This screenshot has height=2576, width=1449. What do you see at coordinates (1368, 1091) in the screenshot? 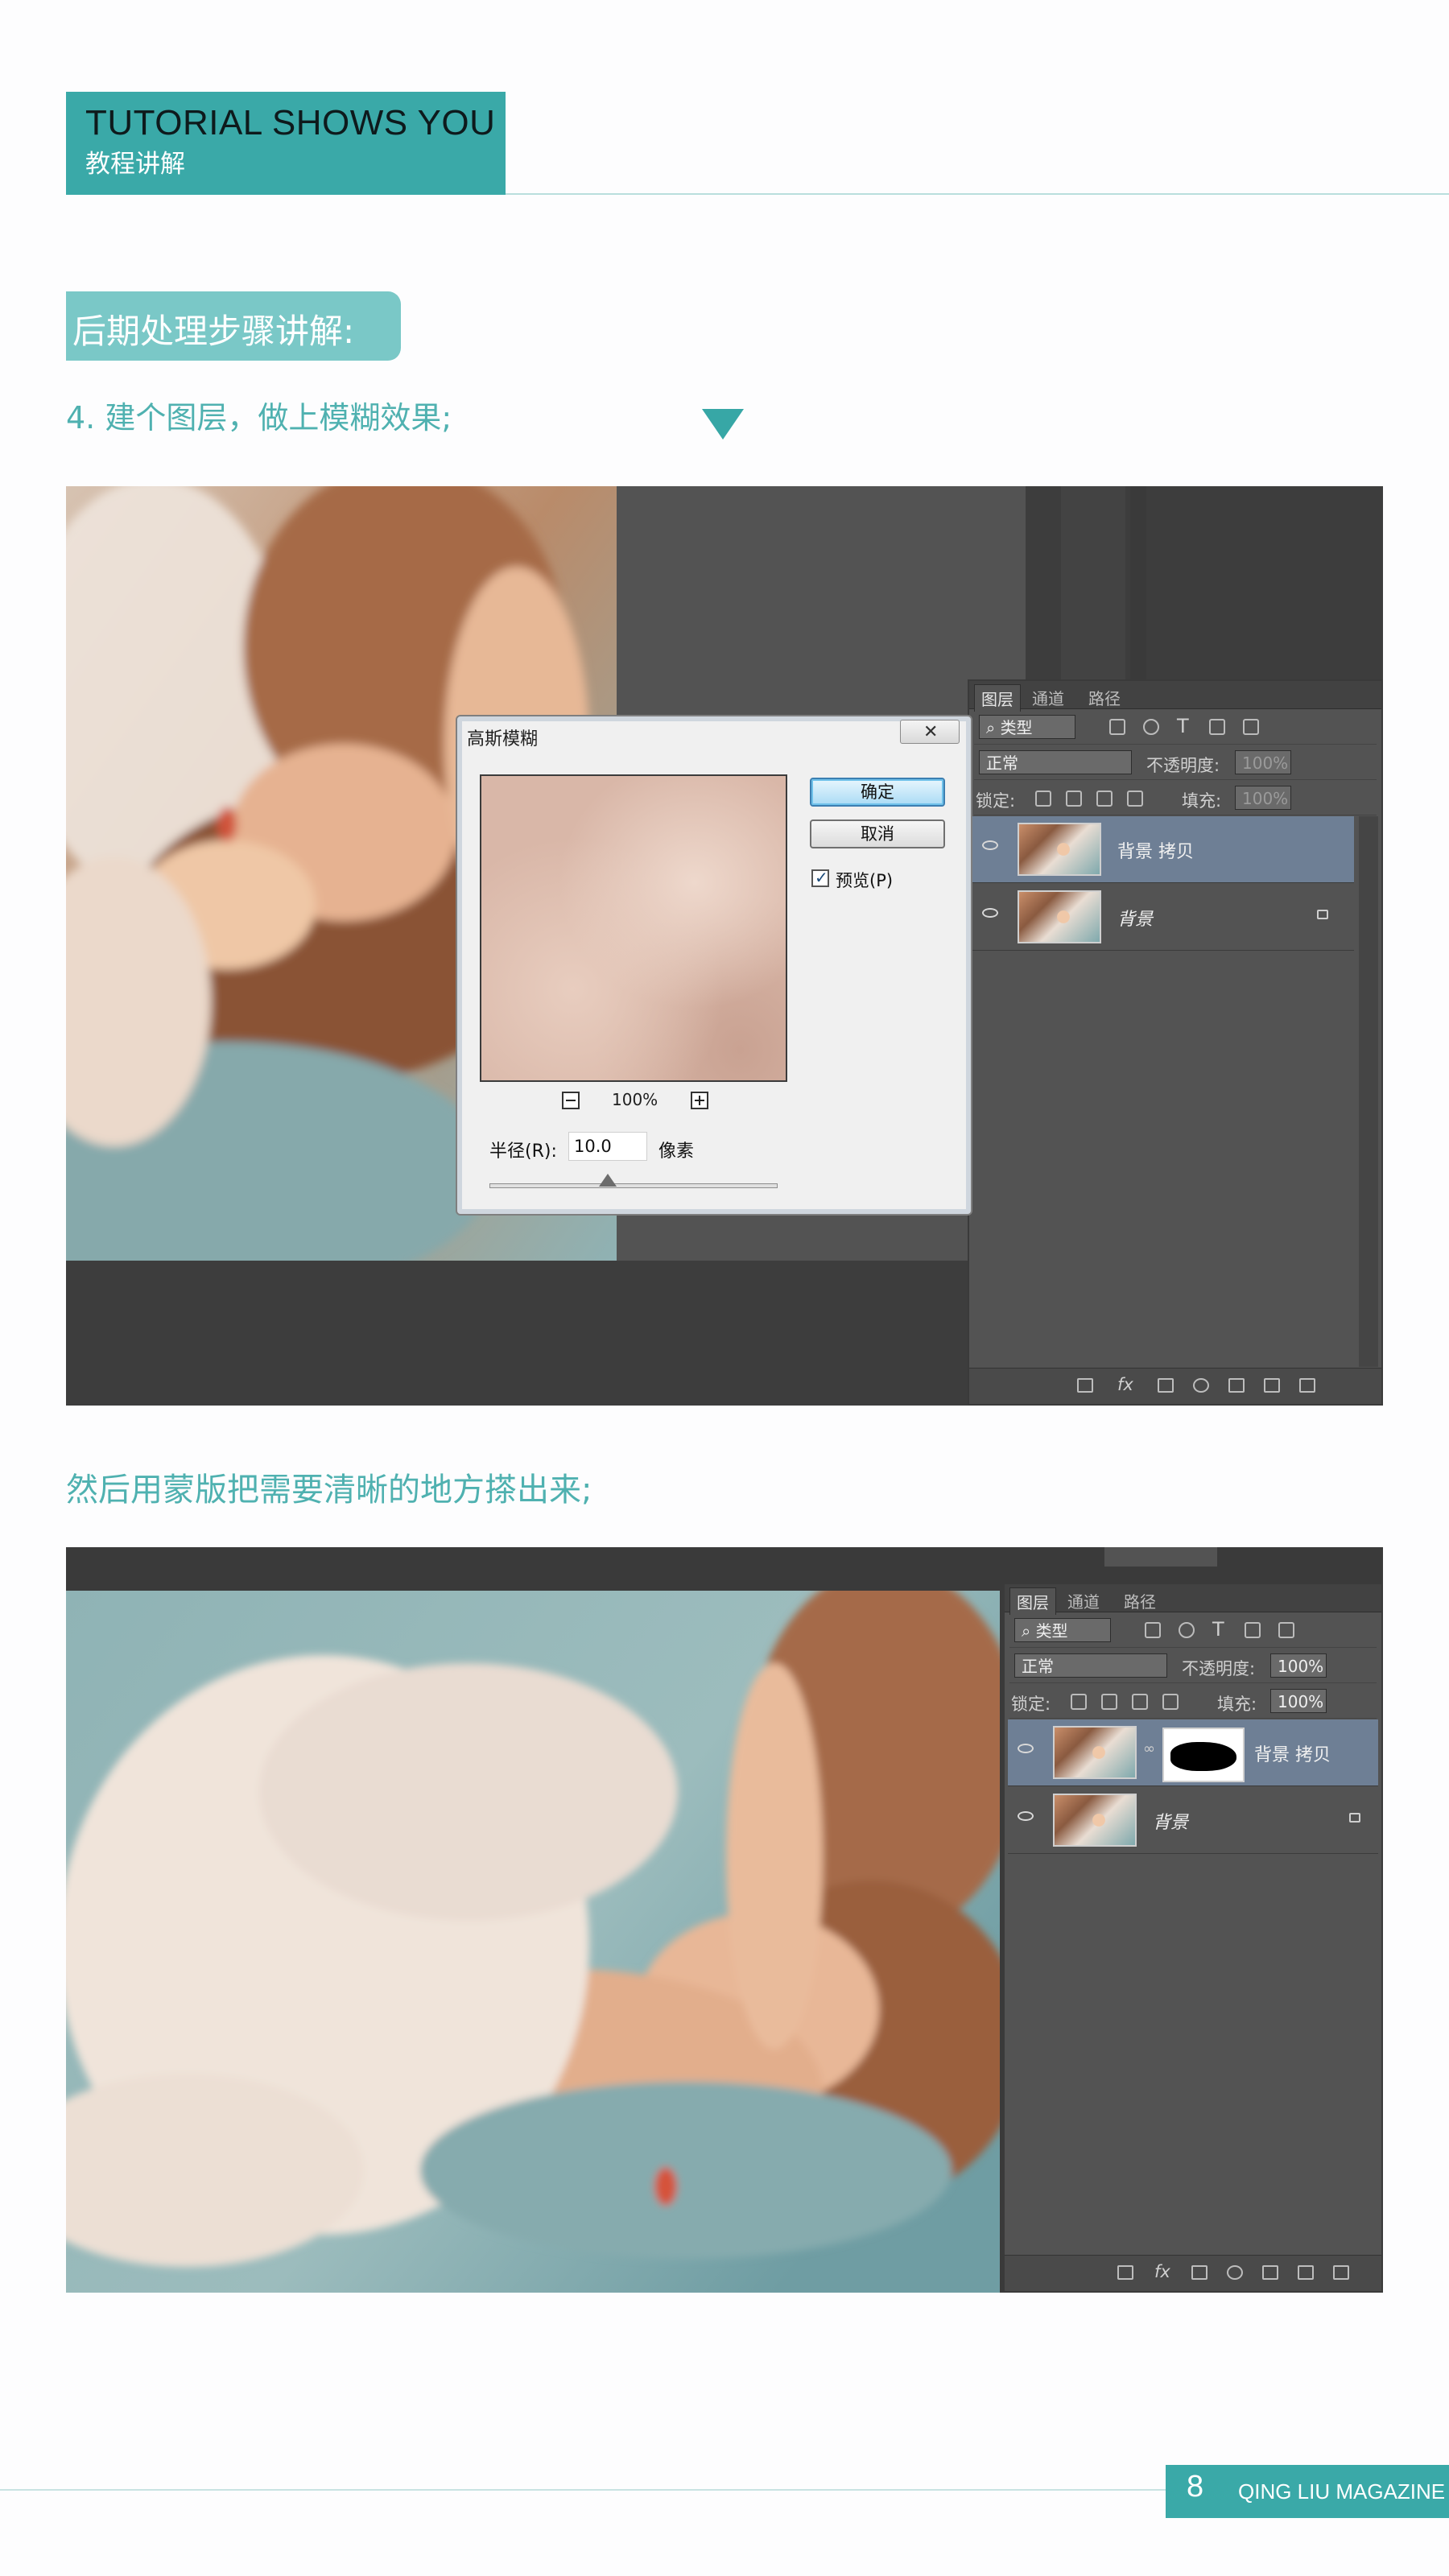
I see `scrollbar` at bounding box center [1368, 1091].